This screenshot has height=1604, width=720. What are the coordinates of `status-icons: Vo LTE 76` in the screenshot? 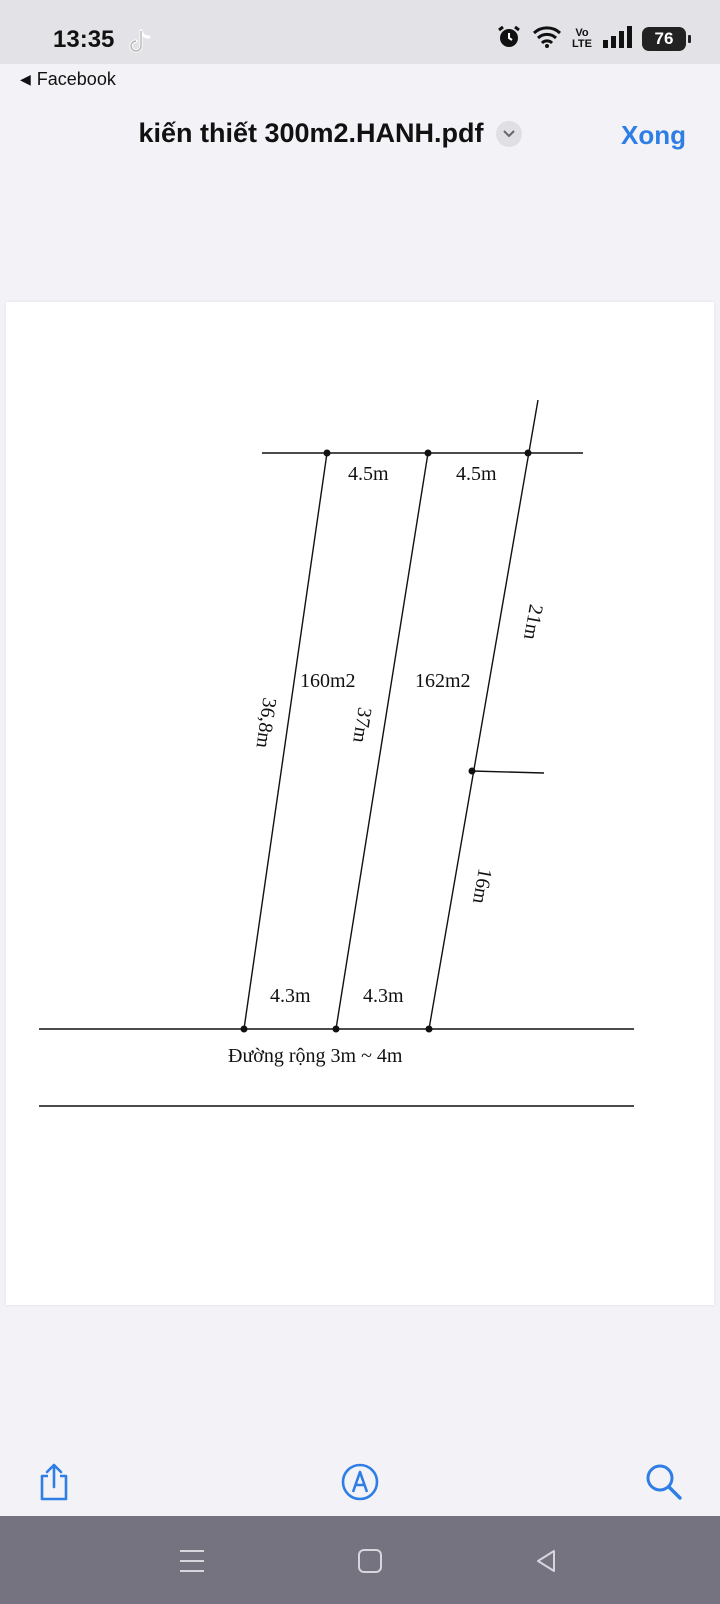 It's located at (593, 39).